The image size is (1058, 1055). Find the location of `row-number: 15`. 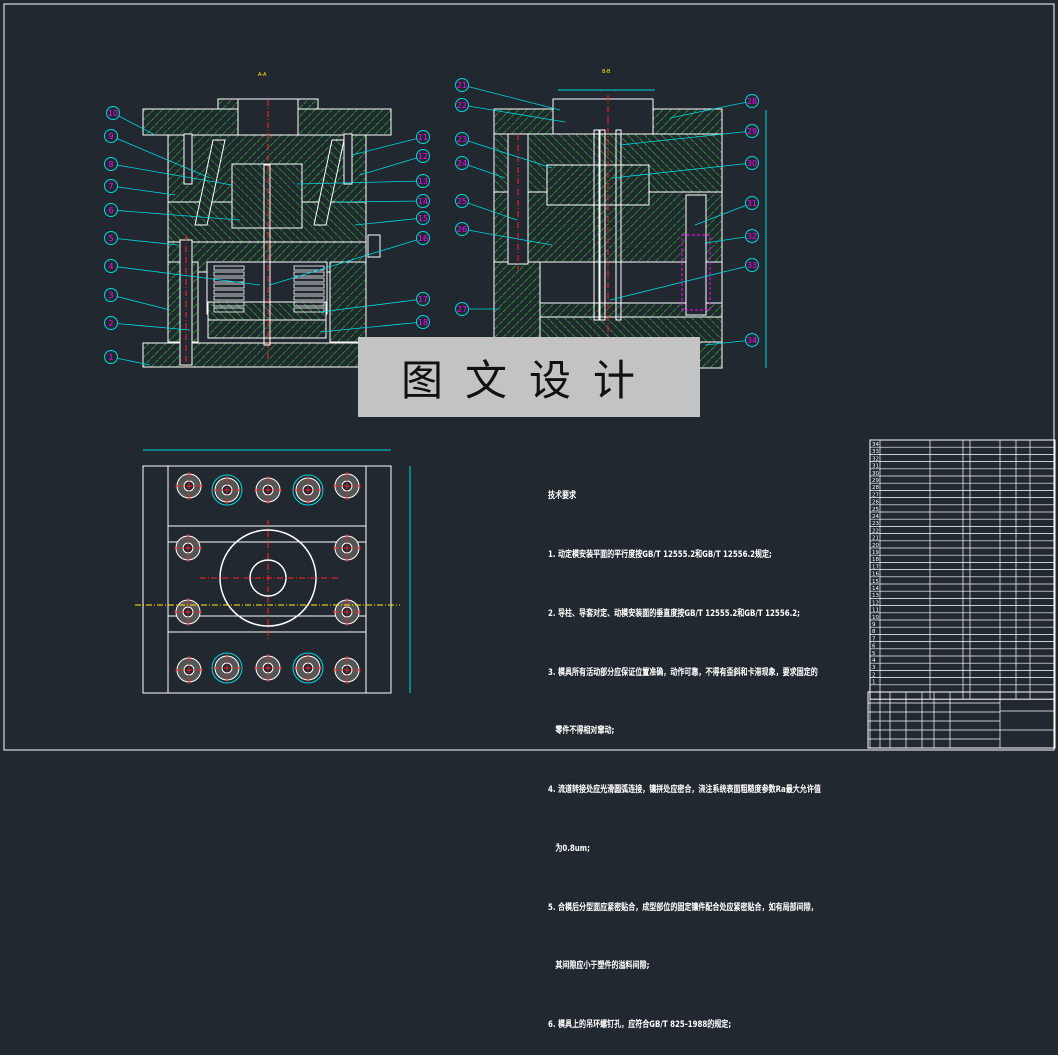

row-number: 15 is located at coordinates (875, 582).